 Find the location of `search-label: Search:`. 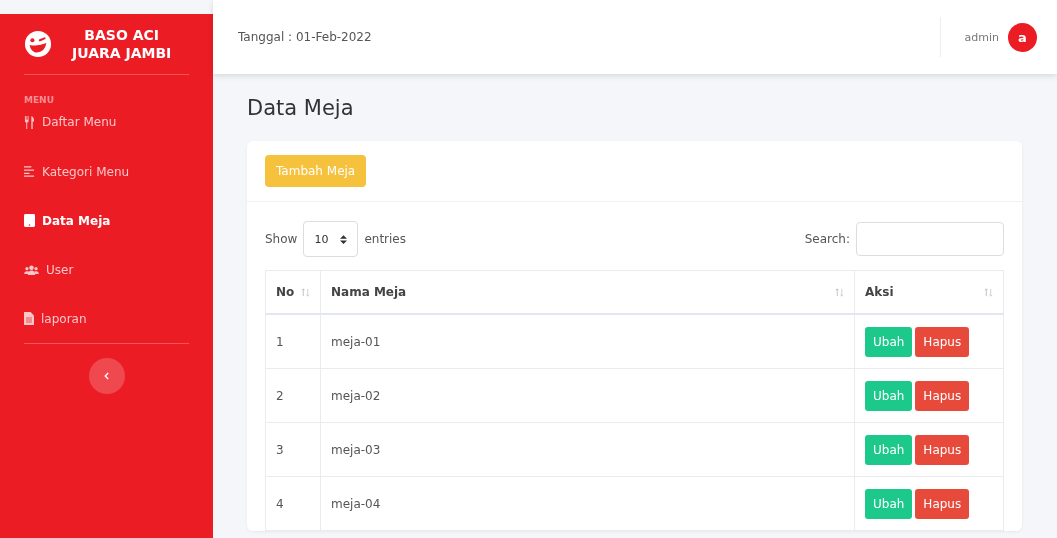

search-label: Search: is located at coordinates (827, 239).